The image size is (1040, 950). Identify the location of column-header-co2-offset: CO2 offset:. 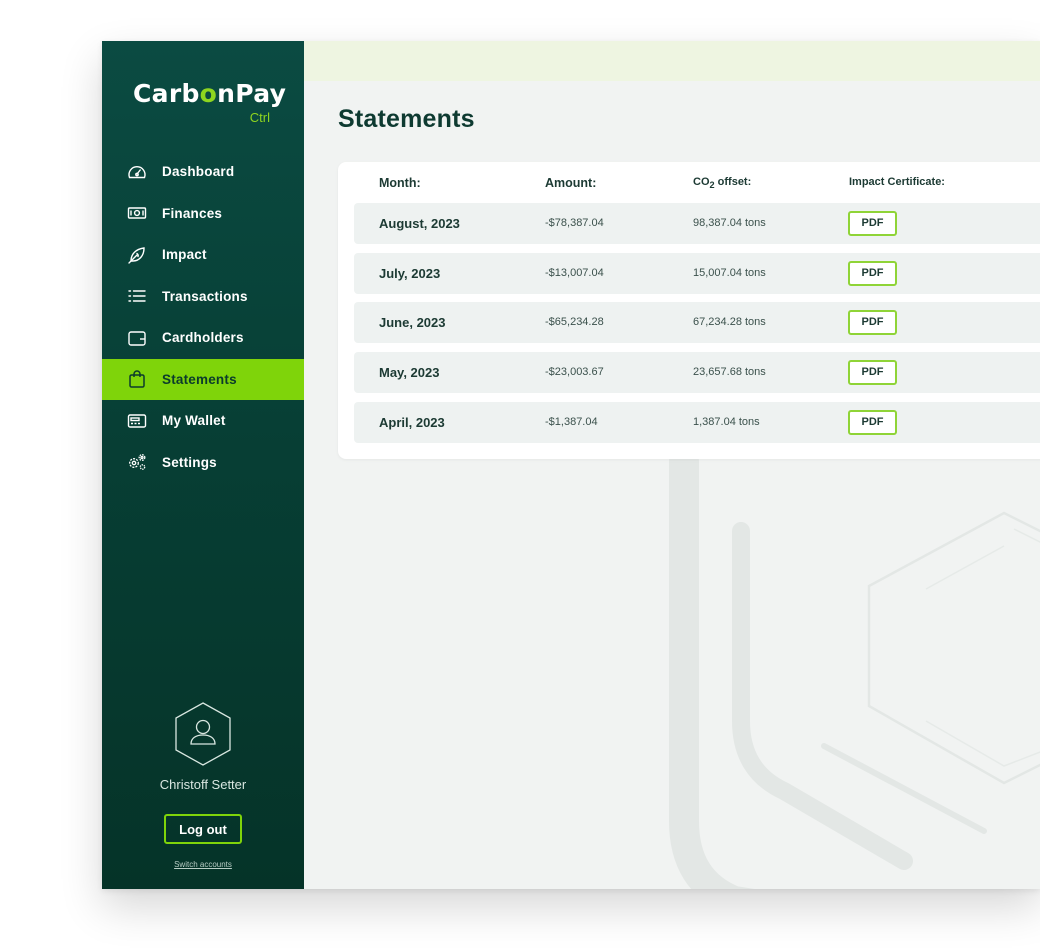
(722, 183).